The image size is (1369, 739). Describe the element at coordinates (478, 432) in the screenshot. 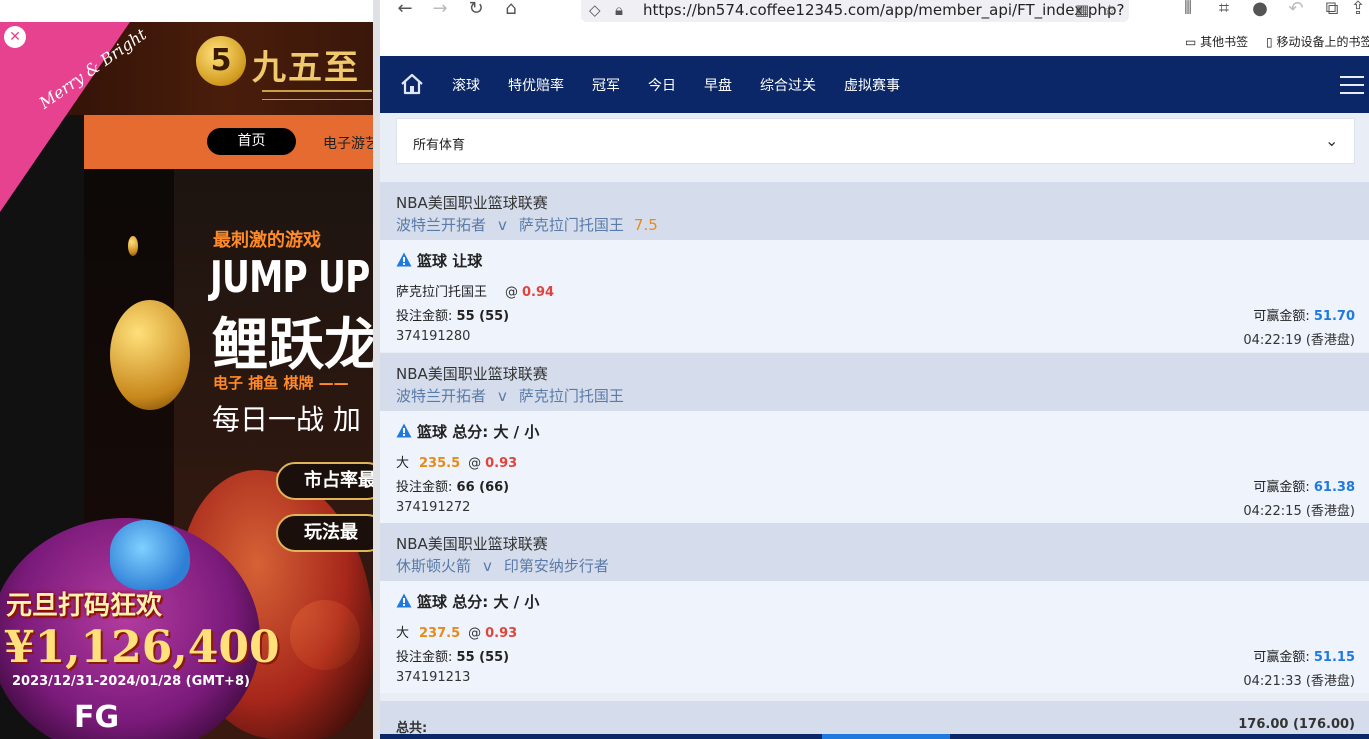

I see `bet-title-text: 篮球 总分: 大 / 小` at that location.